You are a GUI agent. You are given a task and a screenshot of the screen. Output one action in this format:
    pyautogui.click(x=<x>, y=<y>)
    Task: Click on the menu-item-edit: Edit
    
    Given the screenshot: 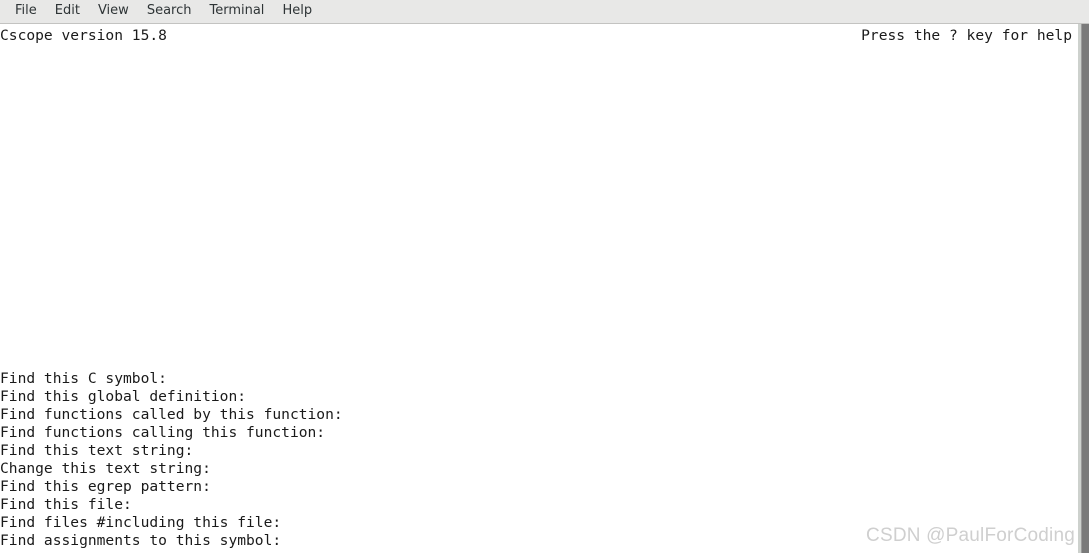 What is the action you would take?
    pyautogui.click(x=67, y=11)
    